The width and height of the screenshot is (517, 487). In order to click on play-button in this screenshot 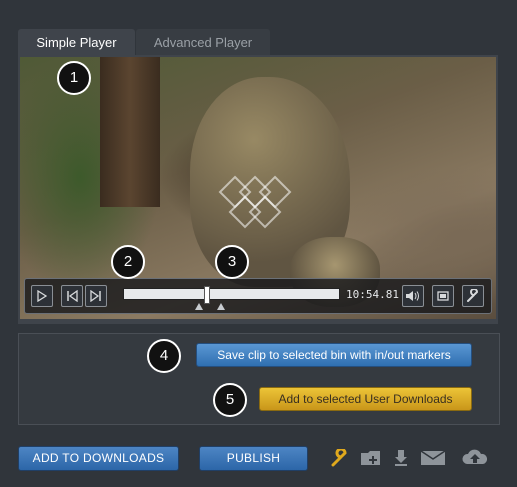, I will do `click(42, 296)`.